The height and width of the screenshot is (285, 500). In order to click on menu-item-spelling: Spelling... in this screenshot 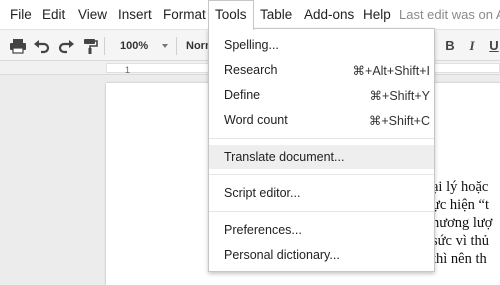, I will do `click(321, 45)`.